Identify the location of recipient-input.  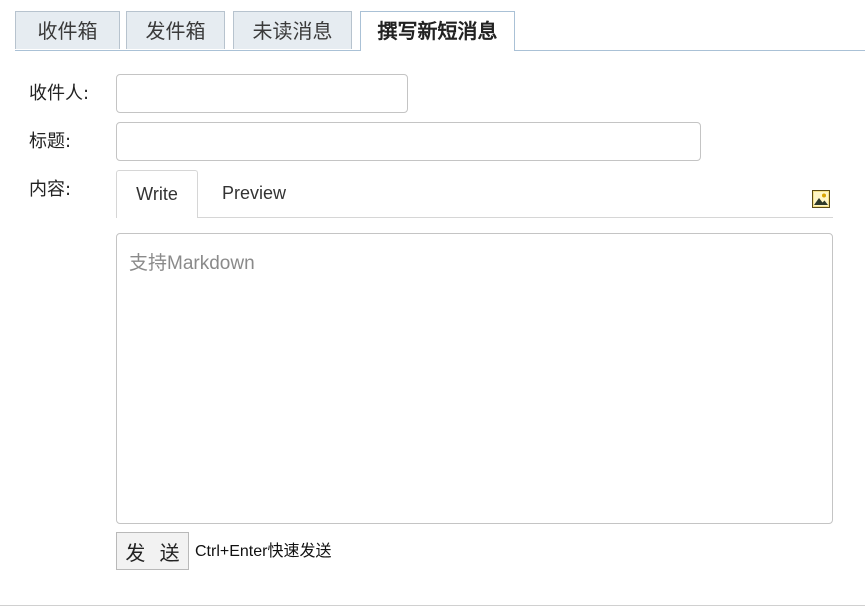
(262, 93).